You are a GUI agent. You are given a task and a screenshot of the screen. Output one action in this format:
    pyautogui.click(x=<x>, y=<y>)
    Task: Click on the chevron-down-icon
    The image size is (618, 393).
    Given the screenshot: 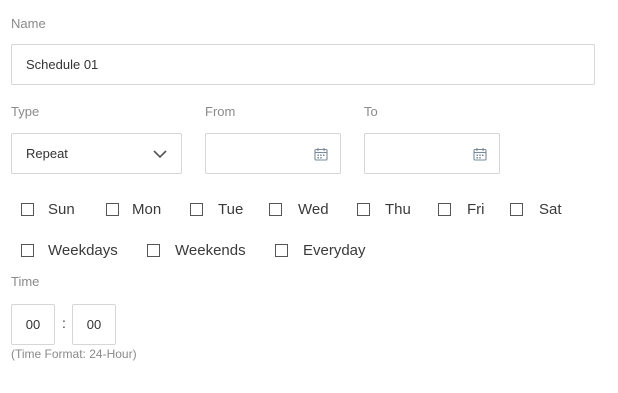 What is the action you would take?
    pyautogui.click(x=160, y=154)
    